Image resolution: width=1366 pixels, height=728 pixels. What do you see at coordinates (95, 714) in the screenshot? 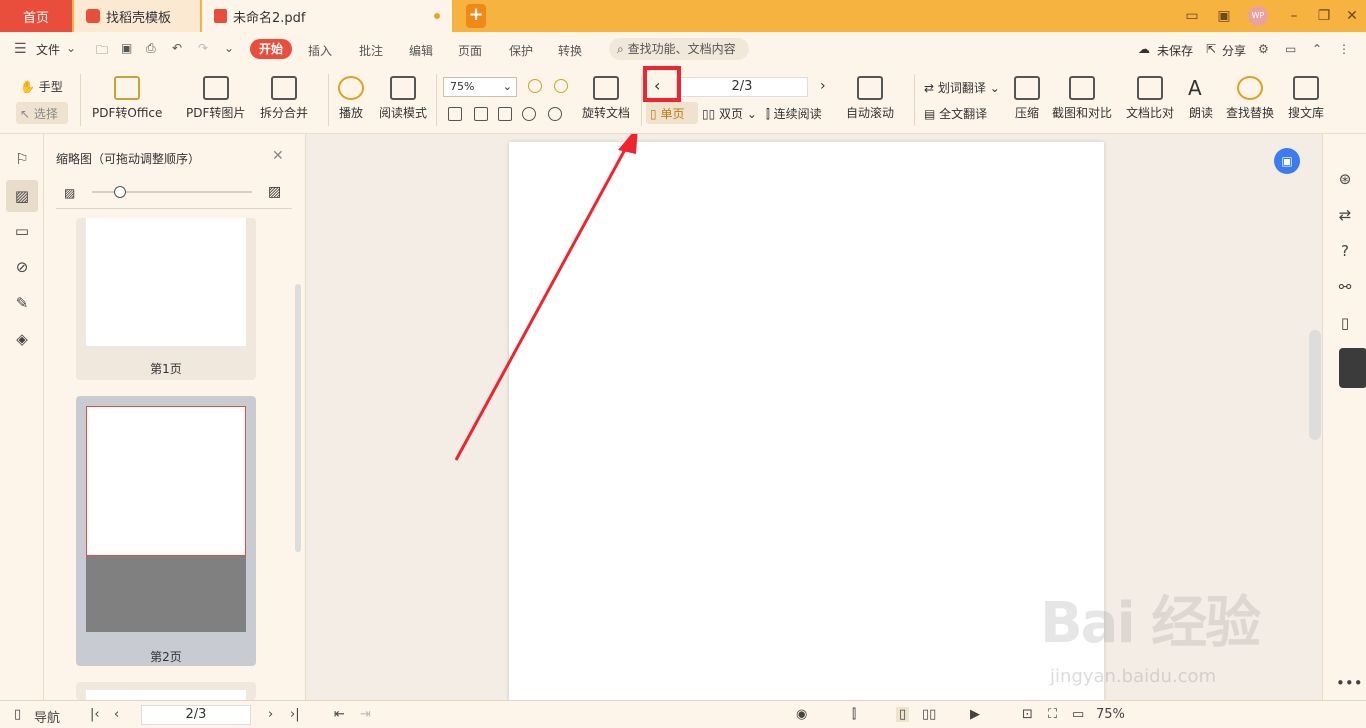
I see `first-page-icon: |‹` at bounding box center [95, 714].